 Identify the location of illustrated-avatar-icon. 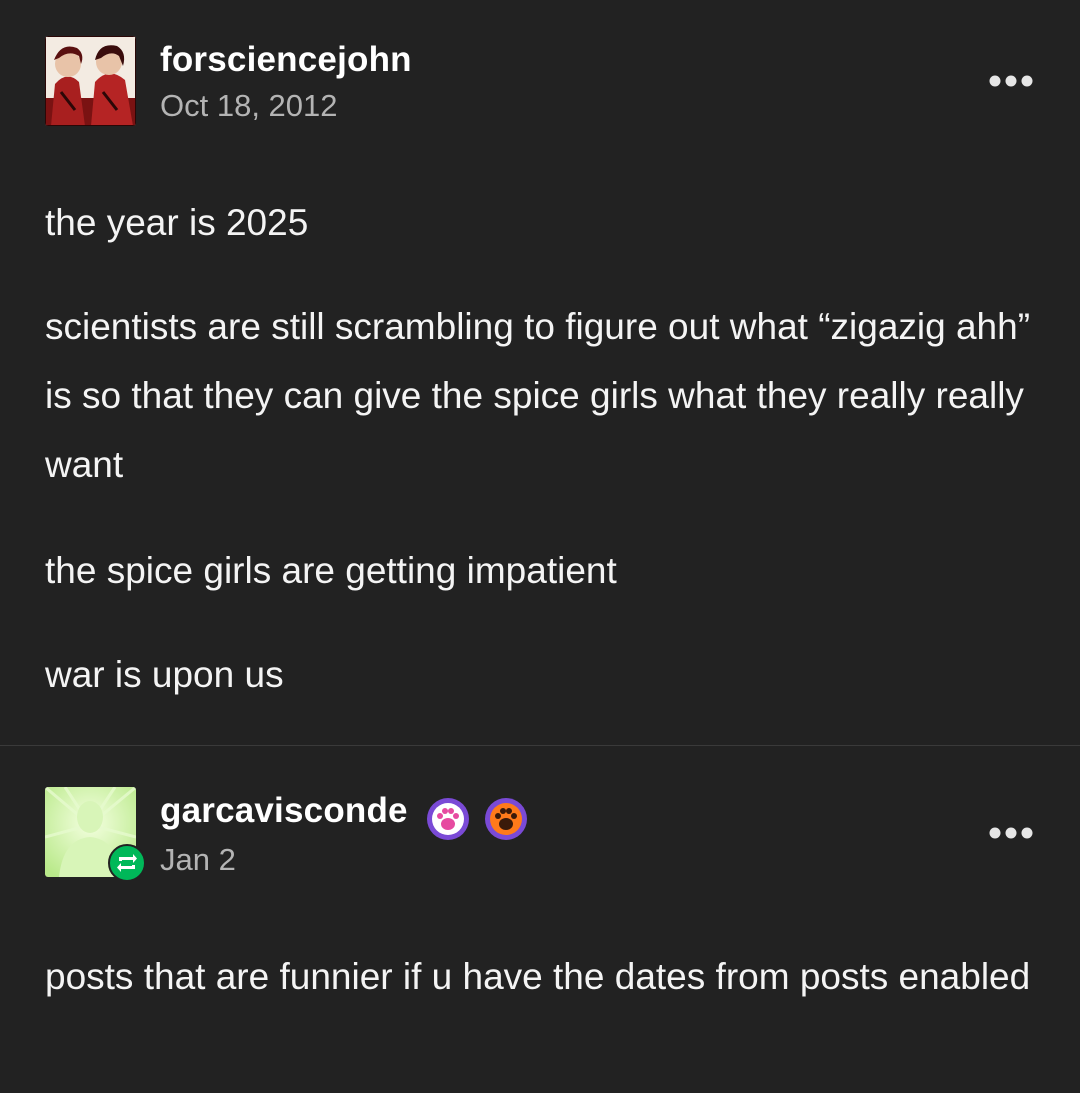
(90, 81).